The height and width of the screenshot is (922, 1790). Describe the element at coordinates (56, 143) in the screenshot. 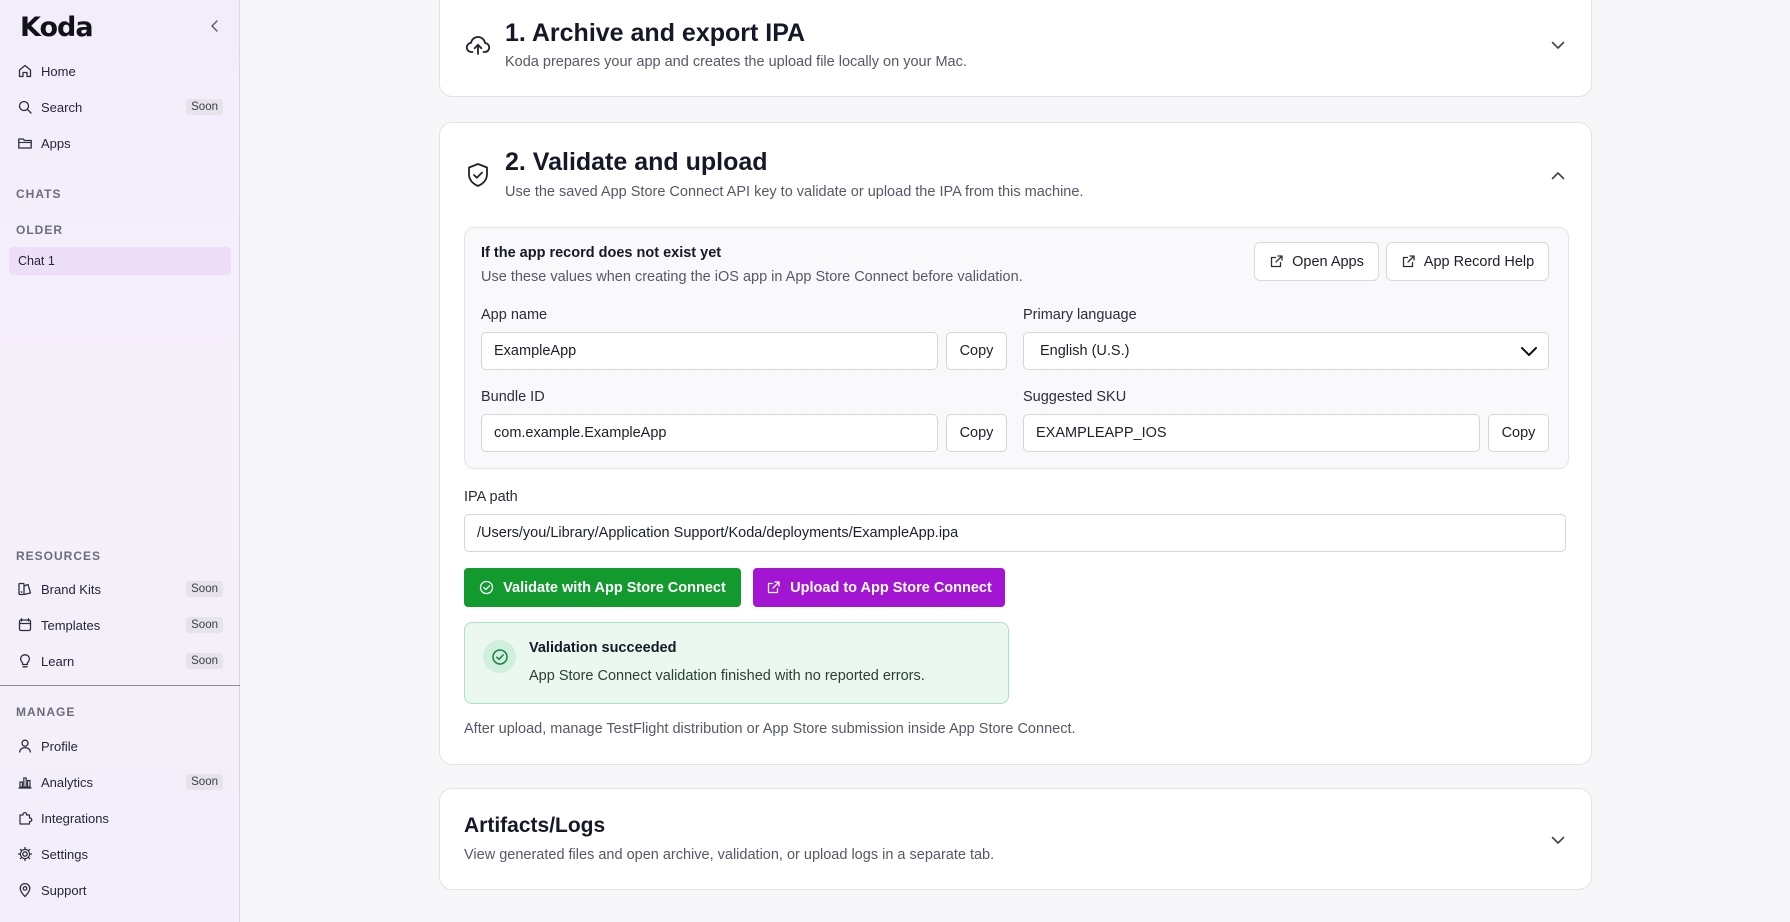

I see `sidebar-item-label: Apps` at that location.